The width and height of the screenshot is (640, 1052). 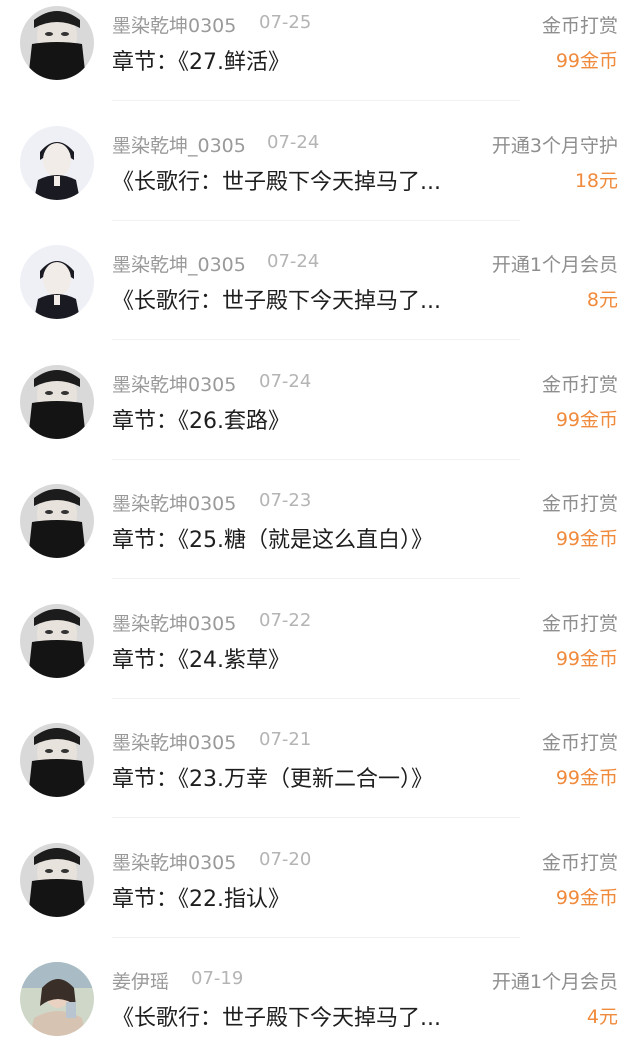 I want to click on username: 姜伊瑶, so click(x=141, y=982).